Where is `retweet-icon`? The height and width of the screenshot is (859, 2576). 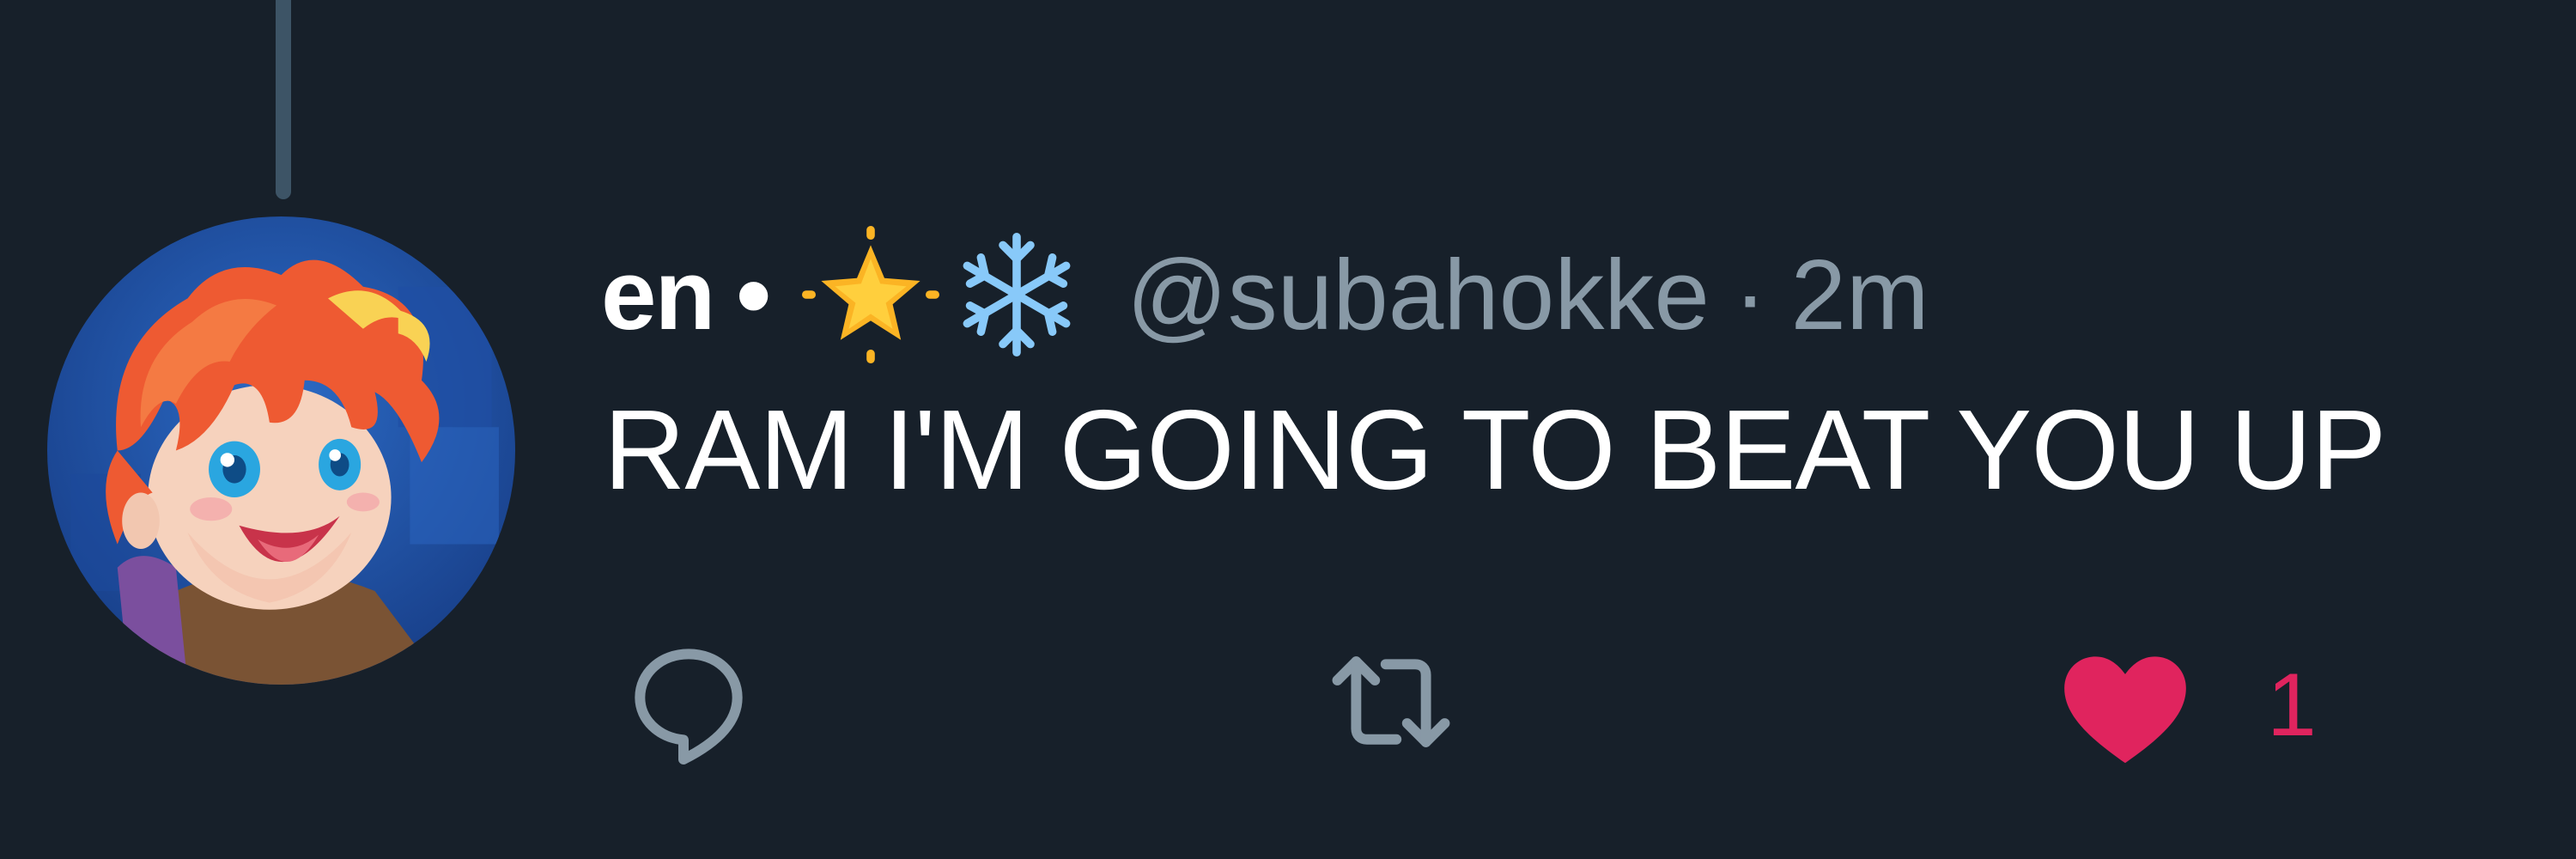 retweet-icon is located at coordinates (1391, 702).